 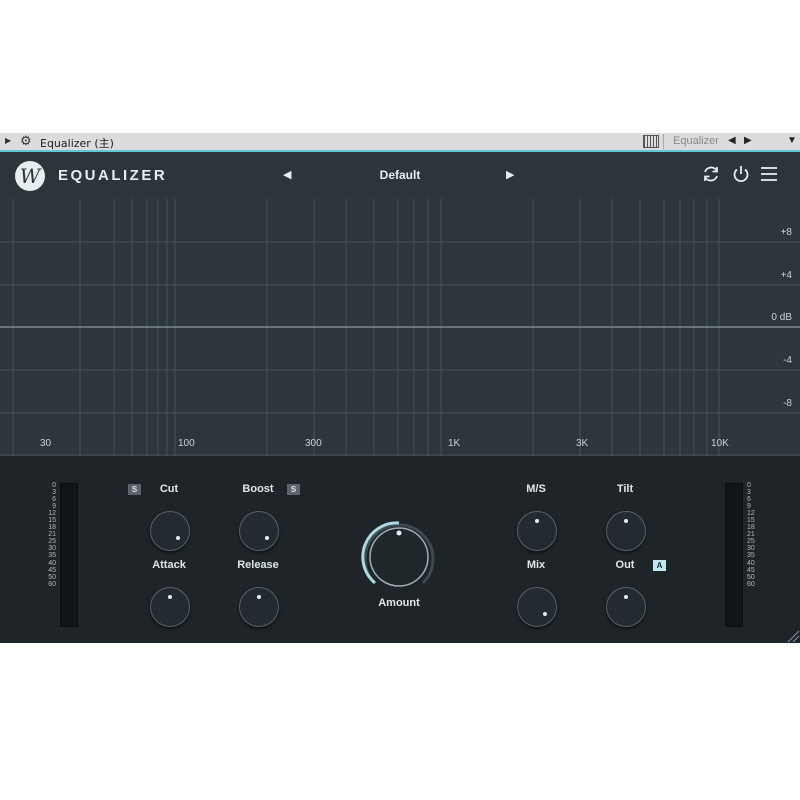 I want to click on cut-knob, so click(x=170, y=531).